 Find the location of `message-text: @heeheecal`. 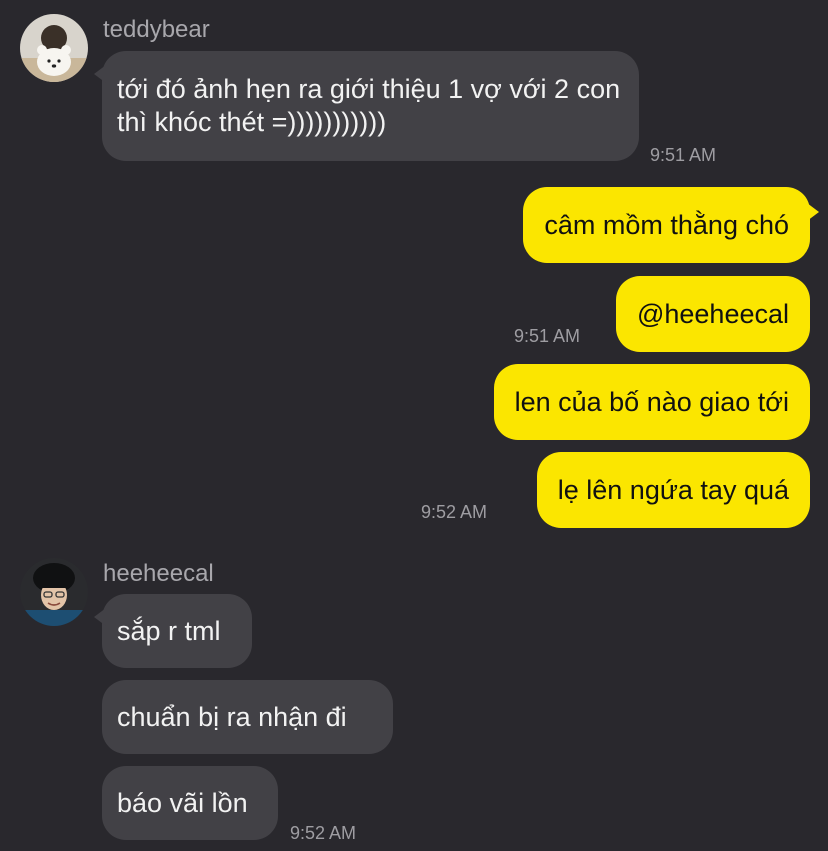

message-text: @heeheecal is located at coordinates (712, 313).